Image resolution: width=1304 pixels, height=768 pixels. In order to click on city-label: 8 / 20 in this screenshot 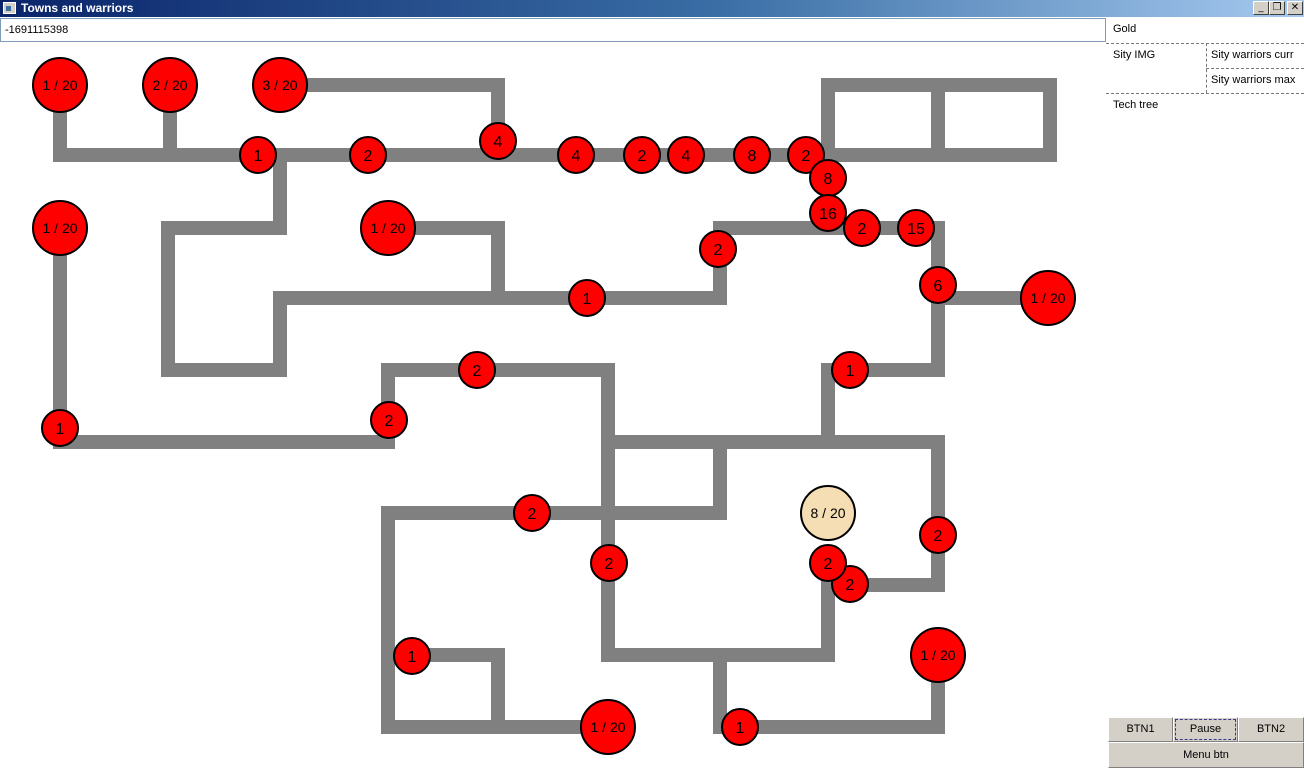, I will do `click(827, 513)`.